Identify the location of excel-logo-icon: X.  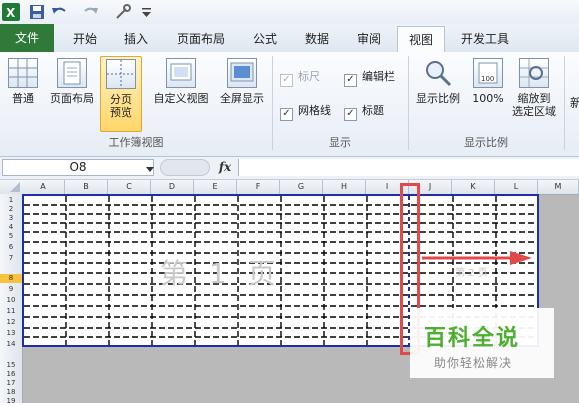
(11, 12).